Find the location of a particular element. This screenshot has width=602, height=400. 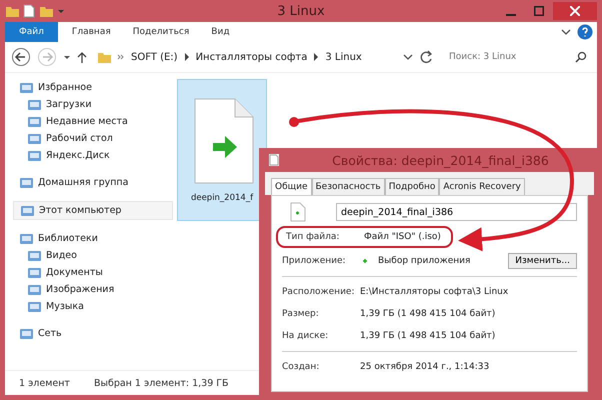

field-label: Расположение: is located at coordinates (317, 292).